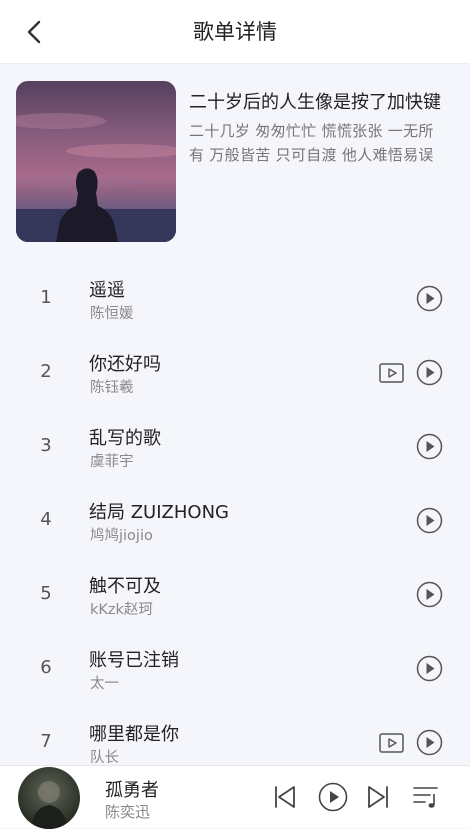 This screenshot has width=470, height=829. I want to click on play-pause-icon, so click(333, 797).